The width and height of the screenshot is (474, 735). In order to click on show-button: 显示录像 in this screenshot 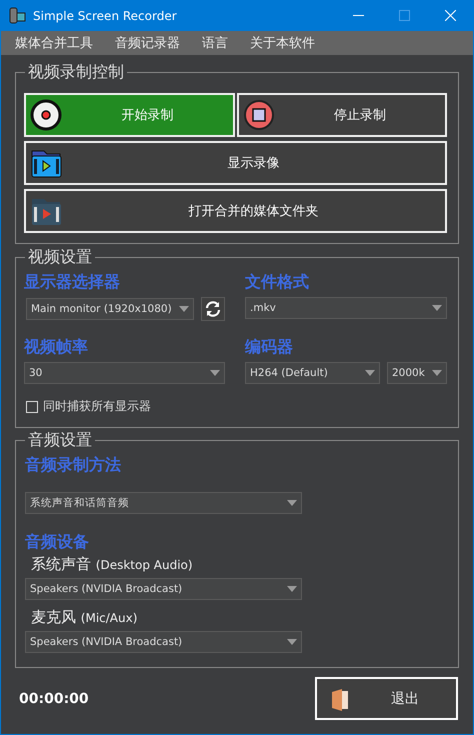, I will do `click(235, 163)`.